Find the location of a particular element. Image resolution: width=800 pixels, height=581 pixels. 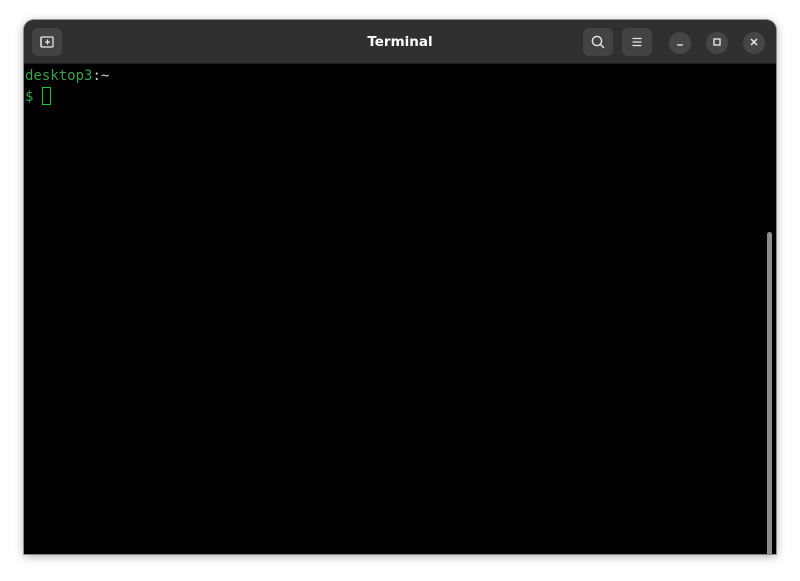

close-icon is located at coordinates (754, 43).